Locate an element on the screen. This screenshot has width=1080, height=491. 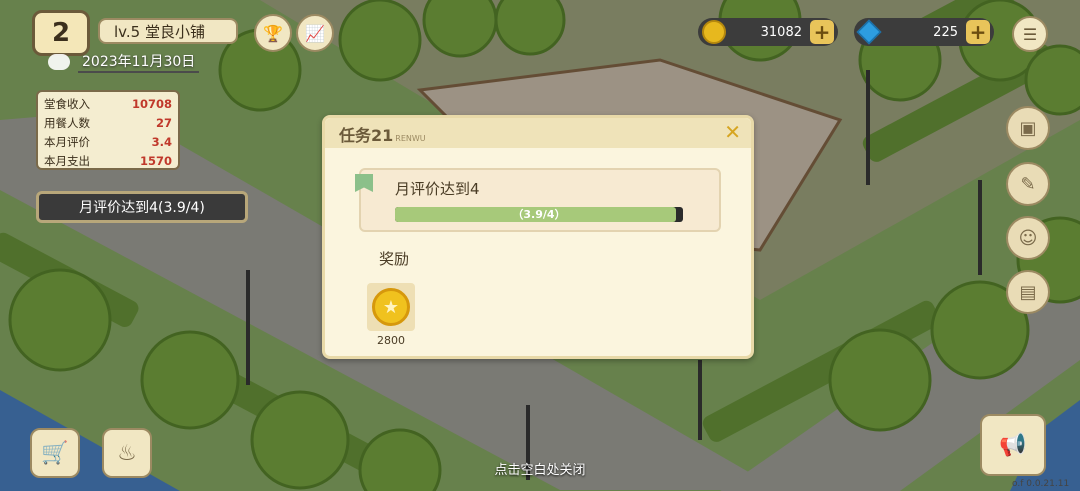
dialog-title: 任务21 RENWU is located at coordinates (382, 134).